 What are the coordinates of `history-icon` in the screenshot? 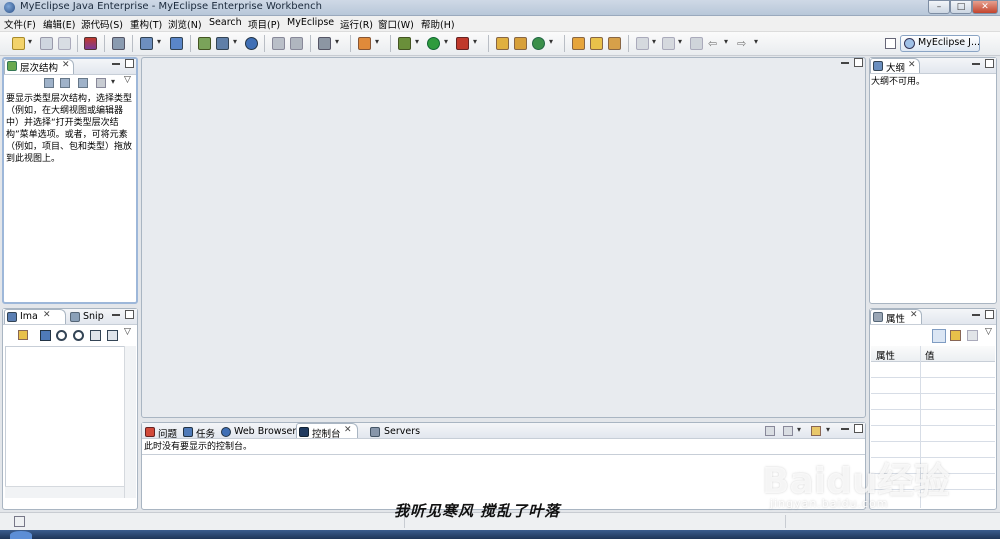 It's located at (101, 83).